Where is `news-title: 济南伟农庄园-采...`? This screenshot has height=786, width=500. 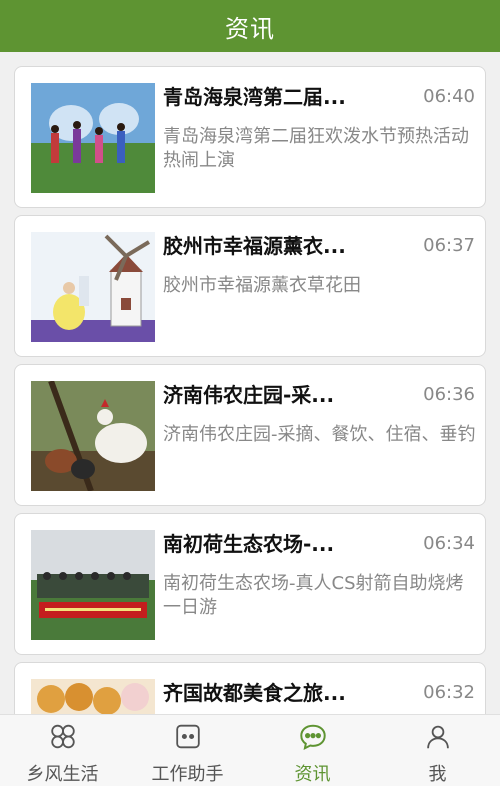 news-title: 济南伟农庄园-采... is located at coordinates (249, 395).